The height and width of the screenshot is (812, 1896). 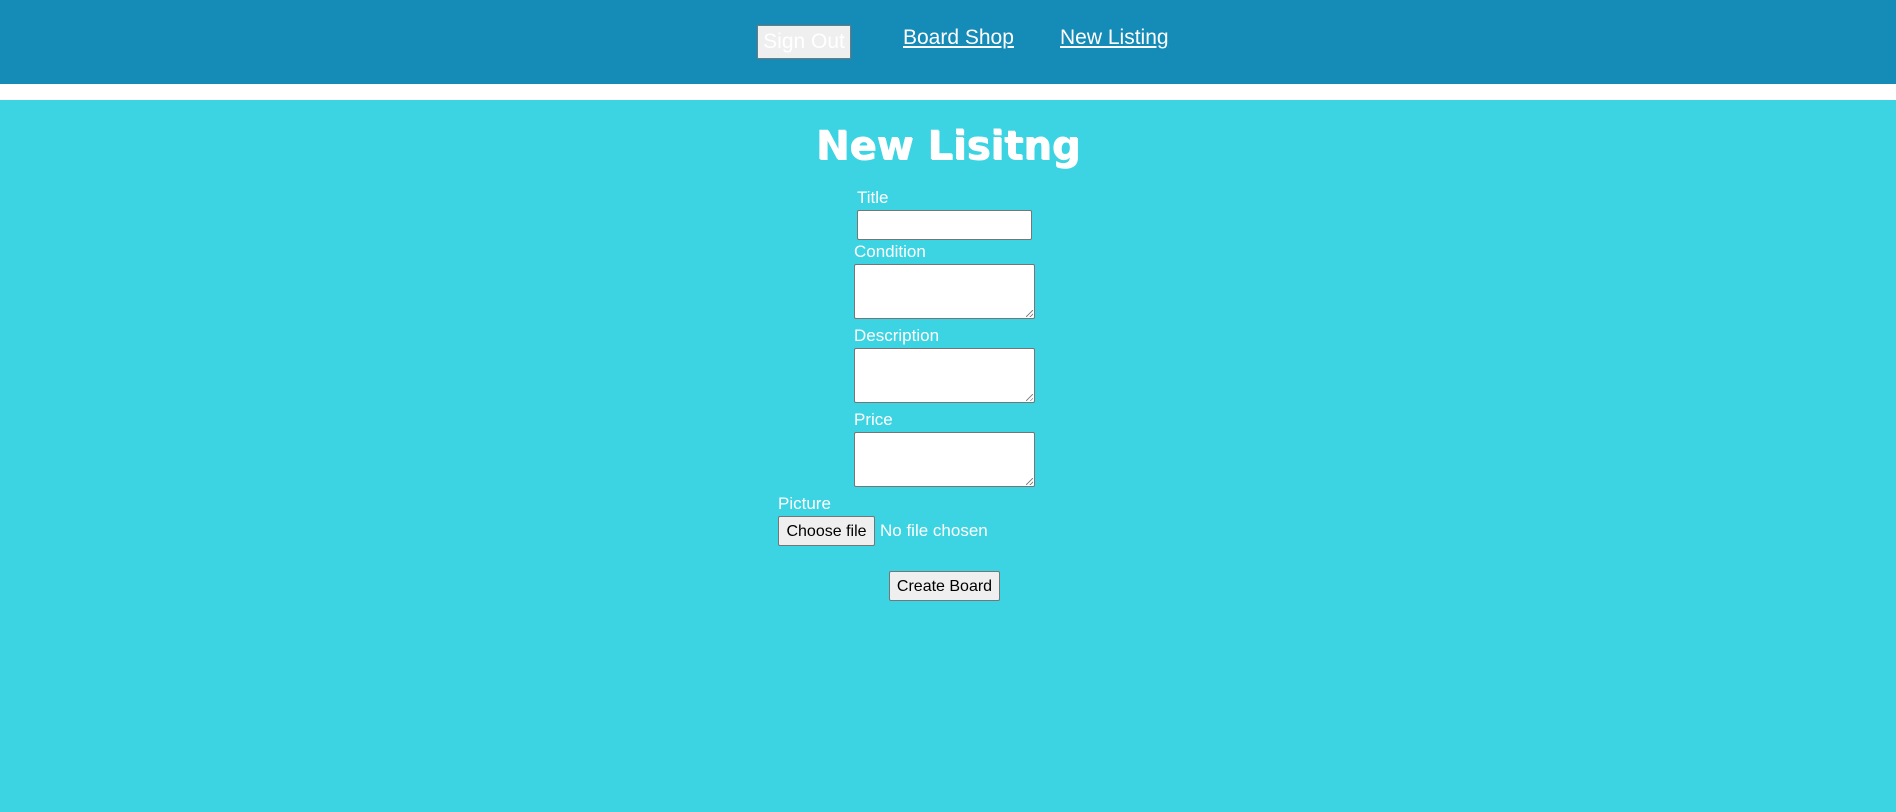 I want to click on top-navbar: Sign Out Board Shop New Listing, so click(x=948, y=42).